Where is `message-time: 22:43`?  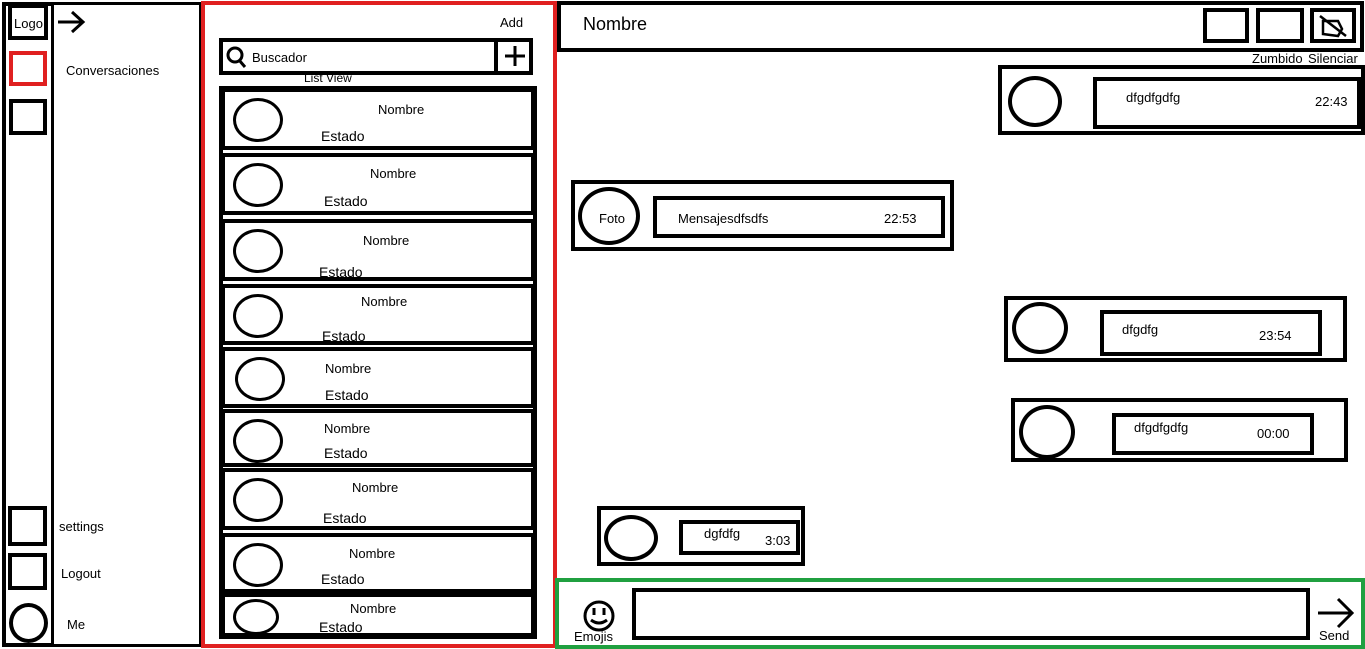 message-time: 22:43 is located at coordinates (1331, 101).